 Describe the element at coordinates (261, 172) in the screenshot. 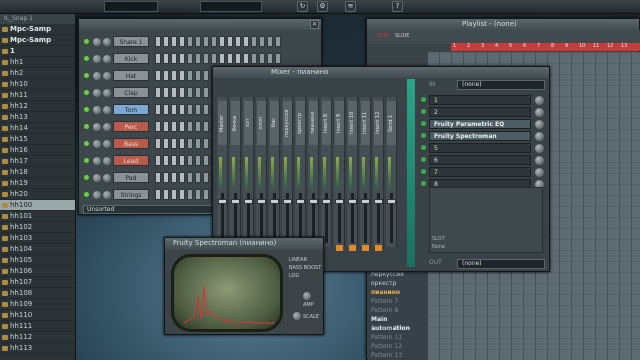

I see `mixer-track: клэп` at that location.